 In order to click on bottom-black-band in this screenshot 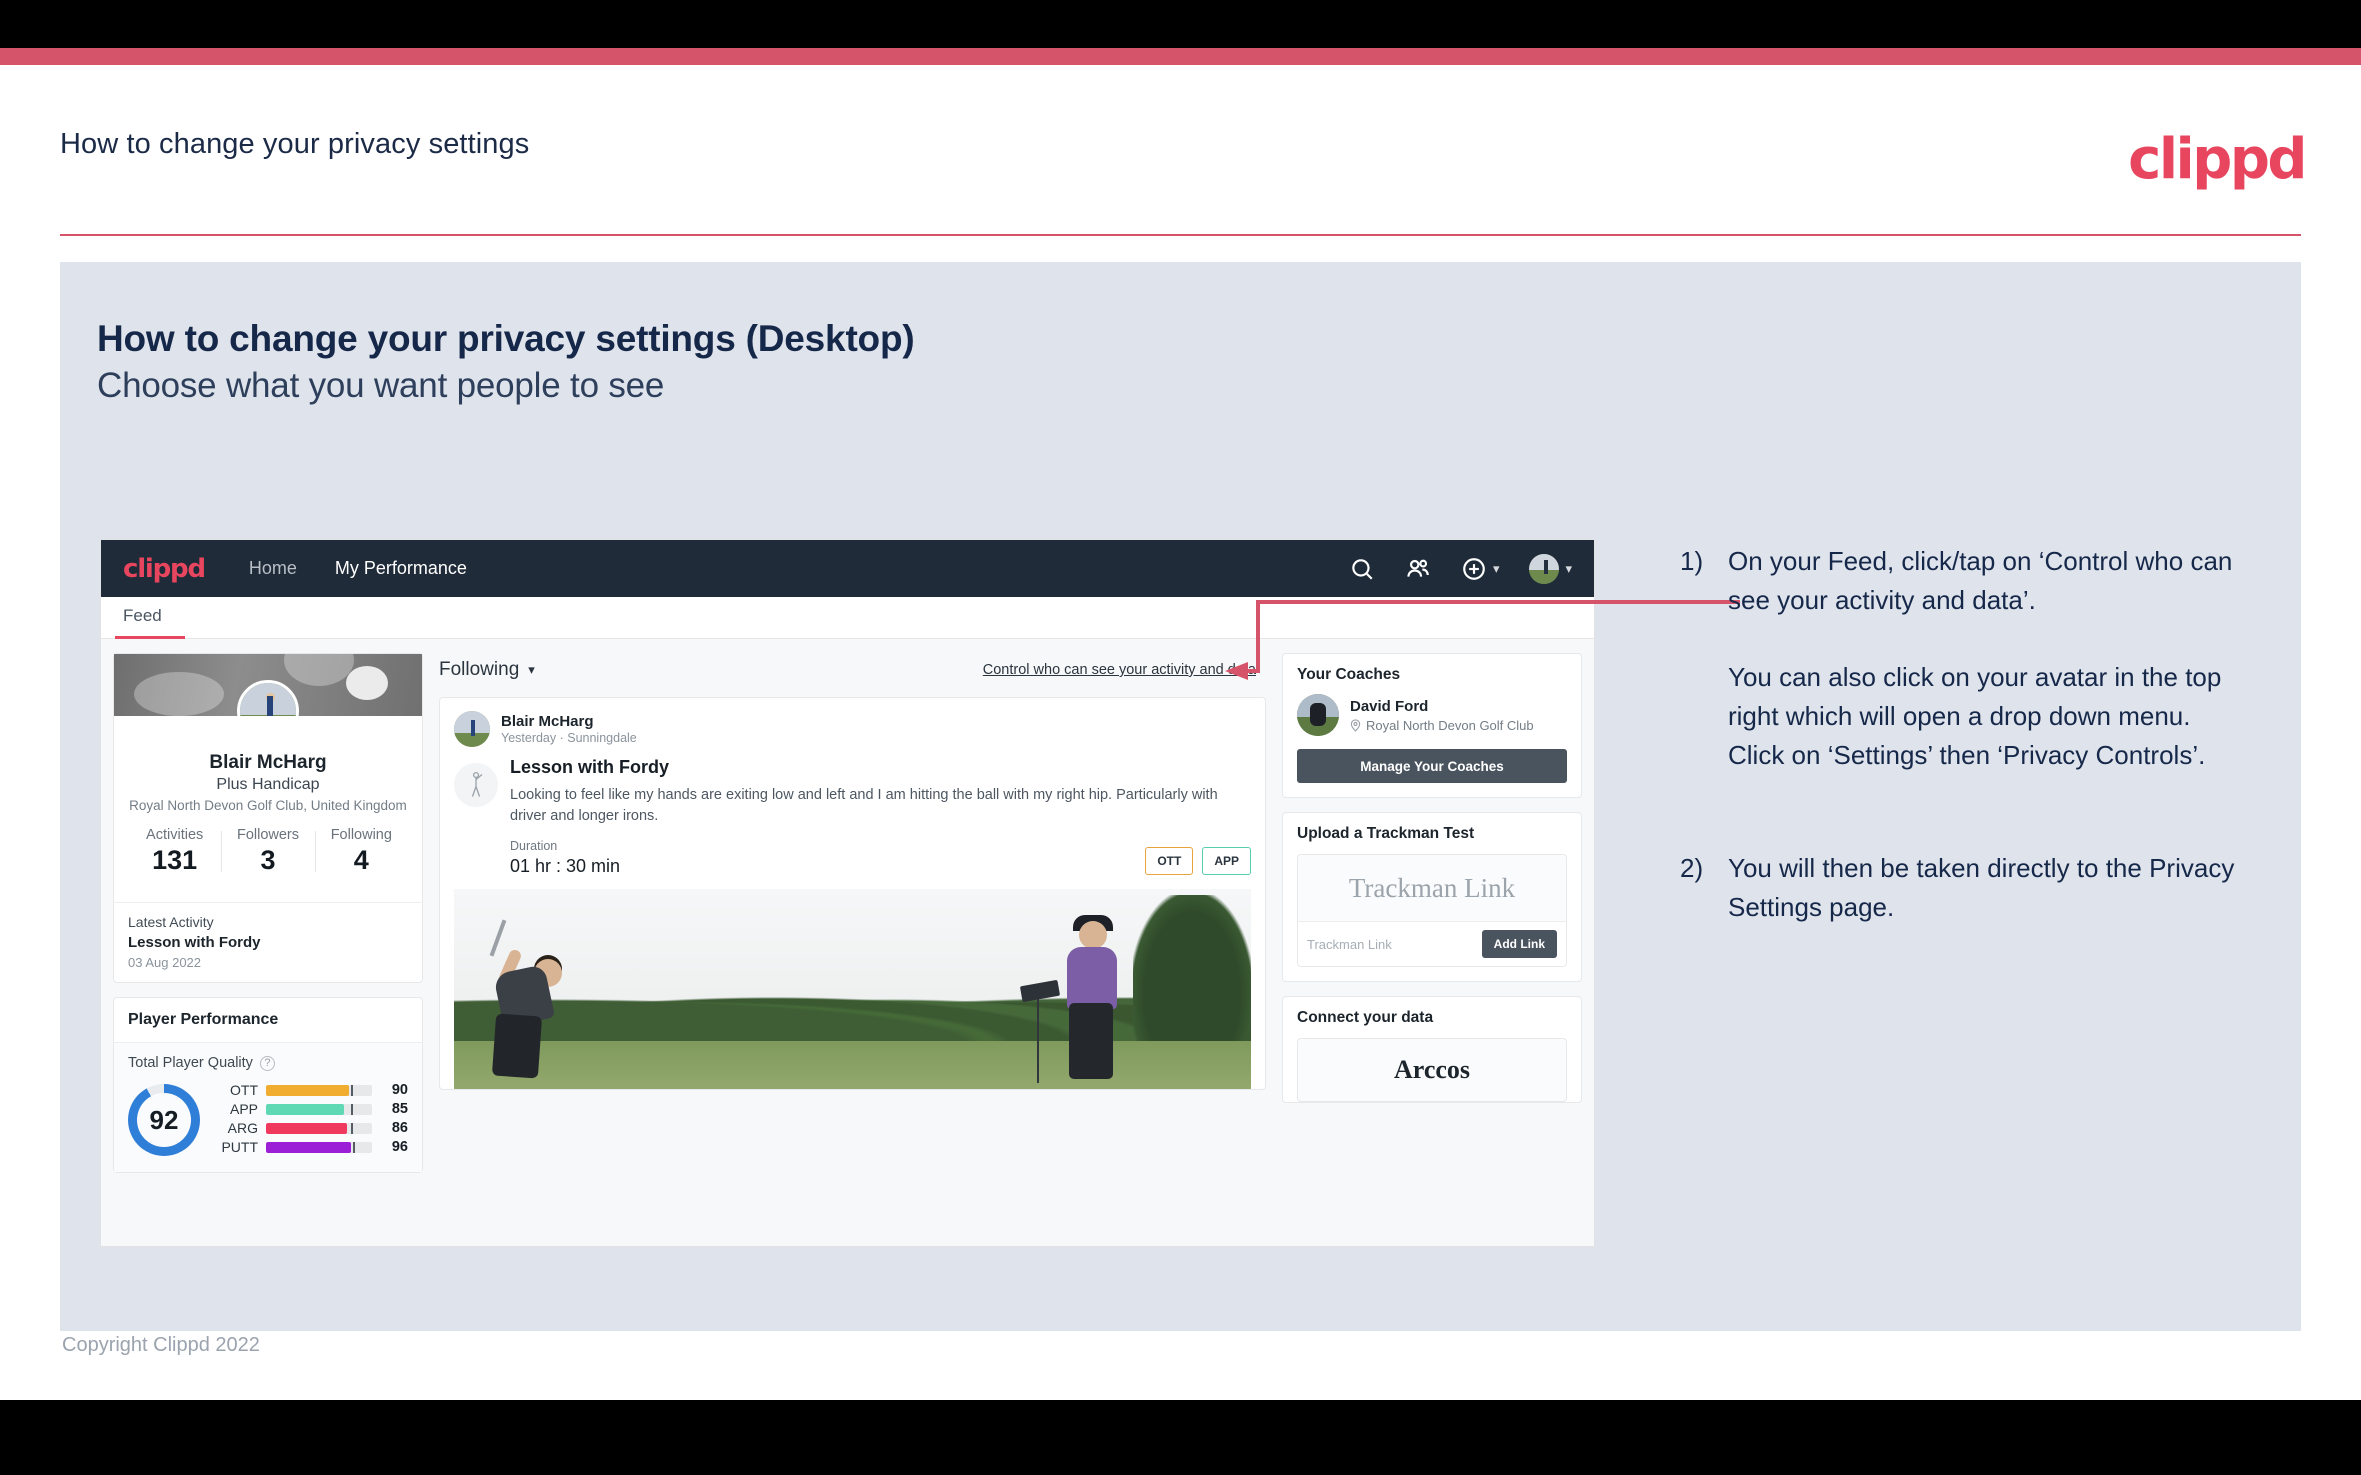, I will do `click(1180, 1437)`.